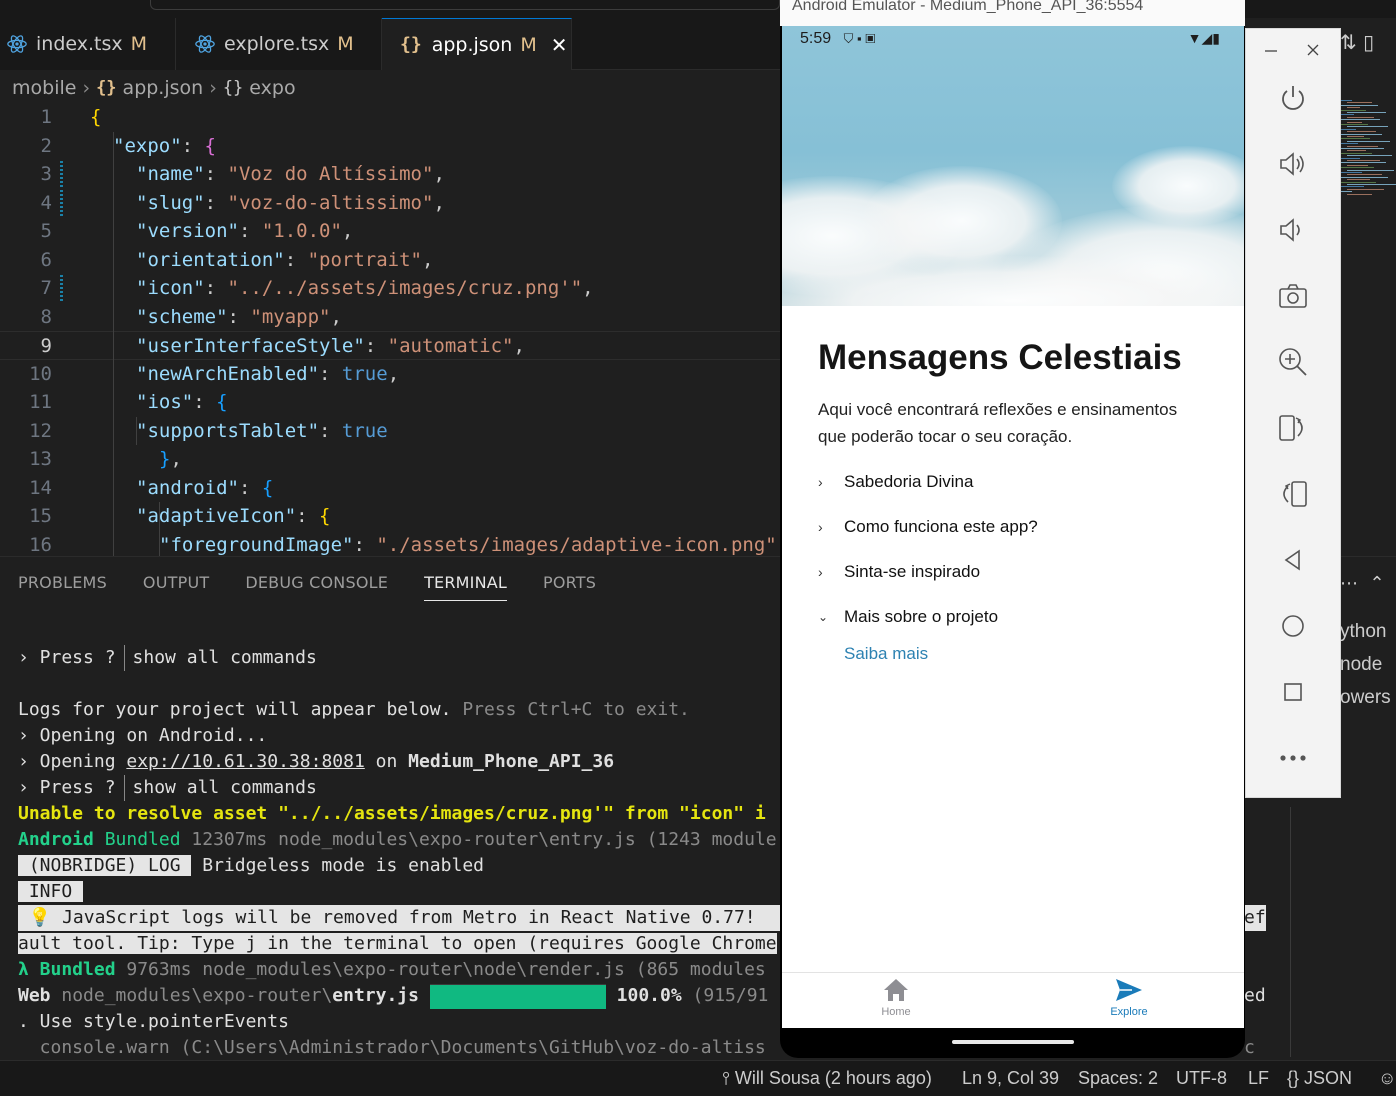 The width and height of the screenshot is (1396, 1096). Describe the element at coordinates (40, 544) in the screenshot. I see `line-number: 16` at that location.